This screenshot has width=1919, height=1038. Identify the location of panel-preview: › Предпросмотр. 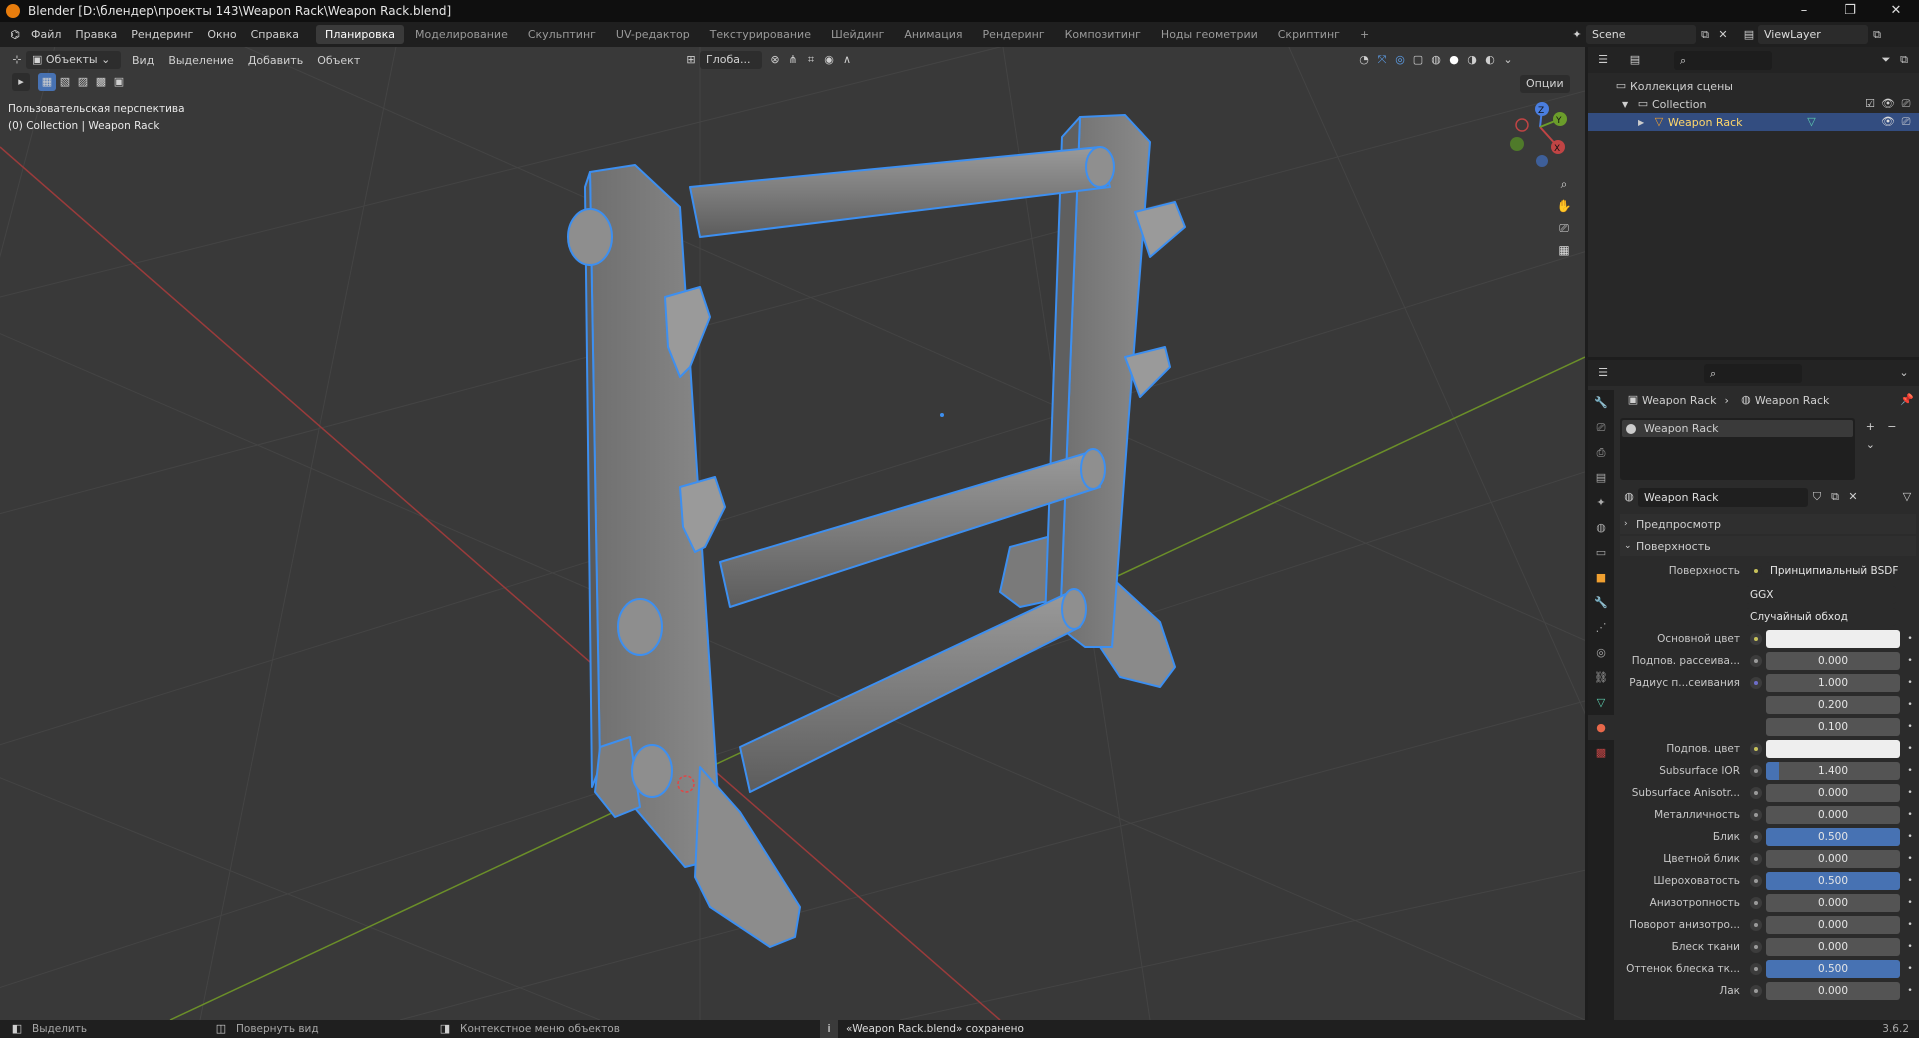
(1768, 524).